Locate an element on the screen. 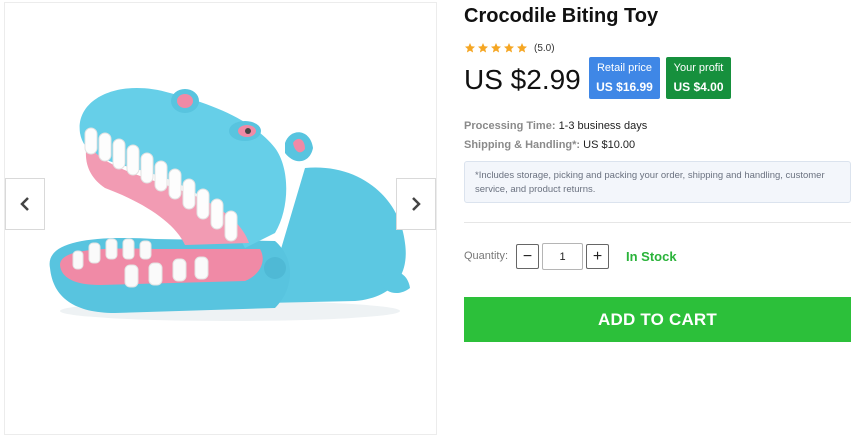 The height and width of the screenshot is (437, 860). processing-time-label: Processing Time: is located at coordinates (510, 126).